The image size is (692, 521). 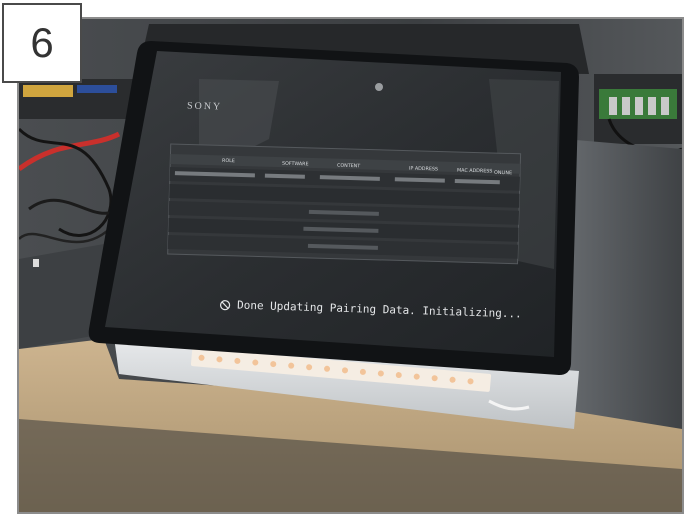 What do you see at coordinates (379, 87) in the screenshot?
I see `front-camera` at bounding box center [379, 87].